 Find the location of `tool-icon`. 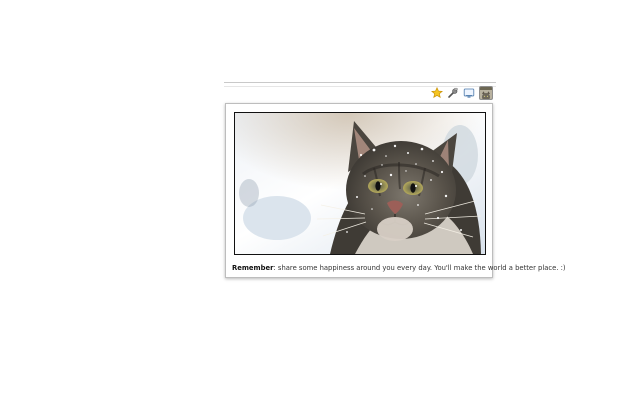

tool-icon is located at coordinates (453, 93).